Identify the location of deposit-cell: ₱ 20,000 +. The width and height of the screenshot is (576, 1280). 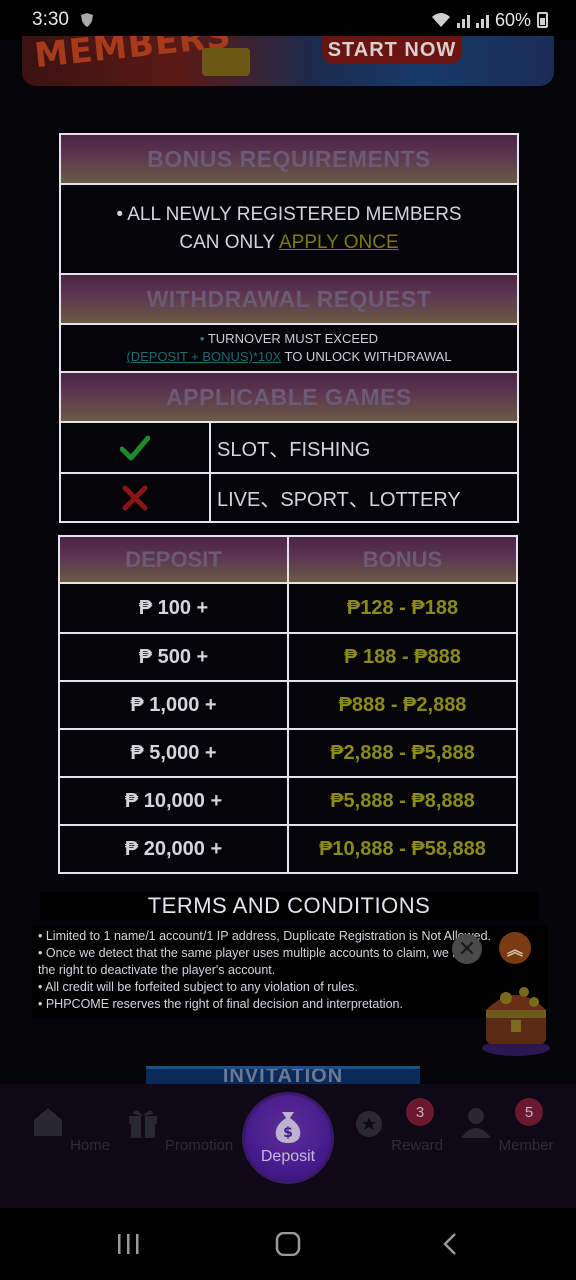
(174, 849).